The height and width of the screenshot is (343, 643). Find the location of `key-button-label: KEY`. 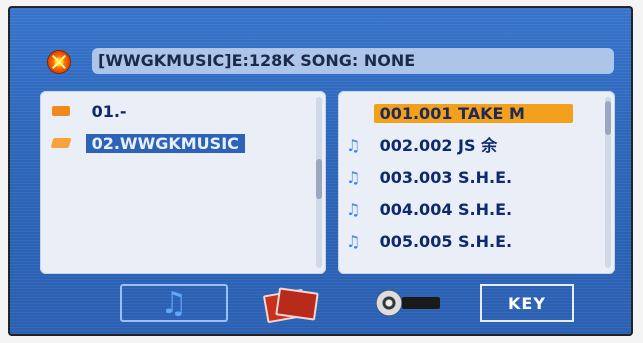

key-button-label: KEY is located at coordinates (527, 303).